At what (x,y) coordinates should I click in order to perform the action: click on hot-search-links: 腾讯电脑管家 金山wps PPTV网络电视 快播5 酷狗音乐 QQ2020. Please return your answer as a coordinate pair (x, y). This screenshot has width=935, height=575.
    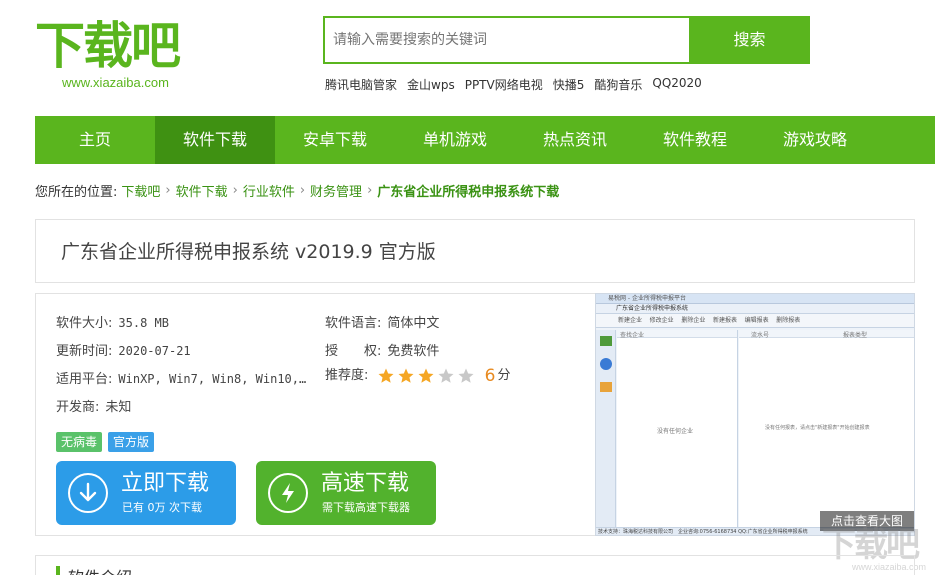
    Looking at the image, I should click on (513, 84).